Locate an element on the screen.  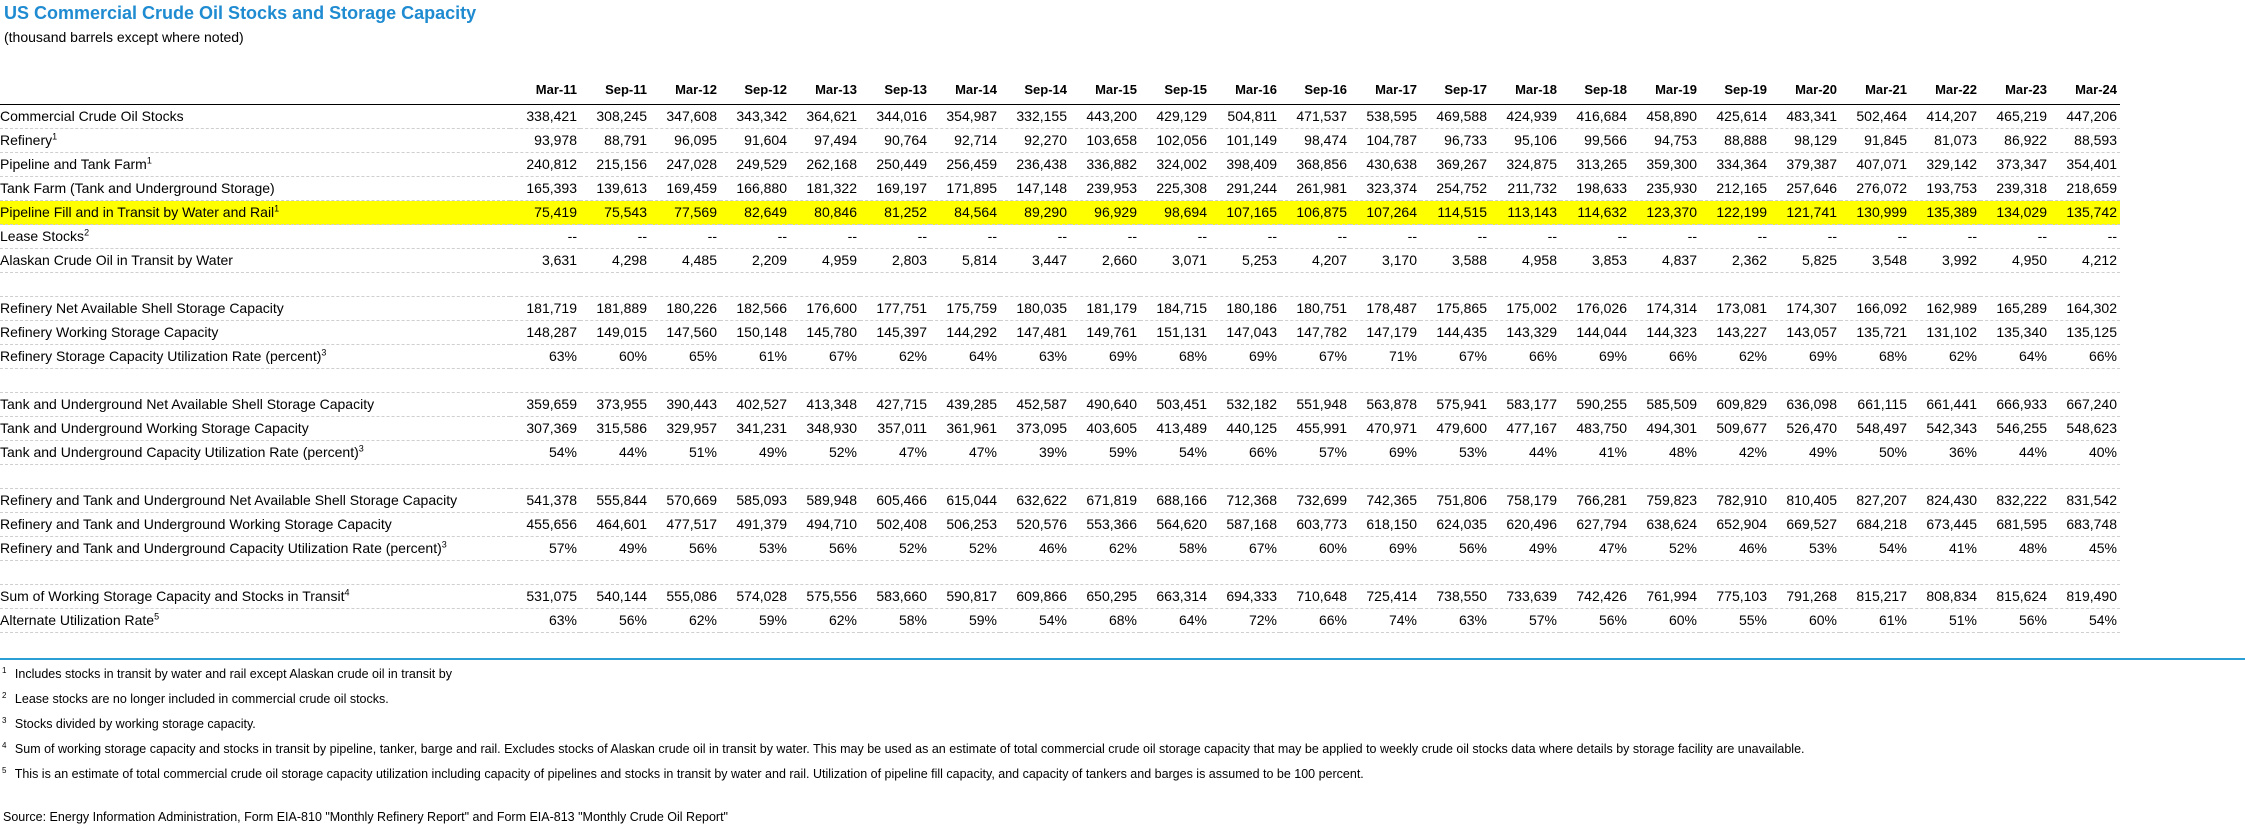
value-cell: 61% is located at coordinates (1875, 620).